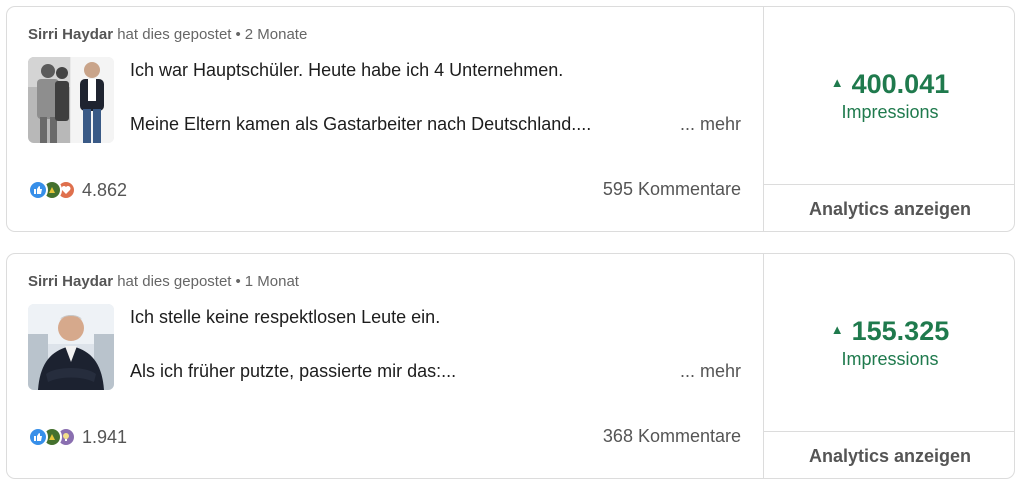 The image size is (1022, 488). Describe the element at coordinates (271, 281) in the screenshot. I see `post-age: 1 Monat` at that location.